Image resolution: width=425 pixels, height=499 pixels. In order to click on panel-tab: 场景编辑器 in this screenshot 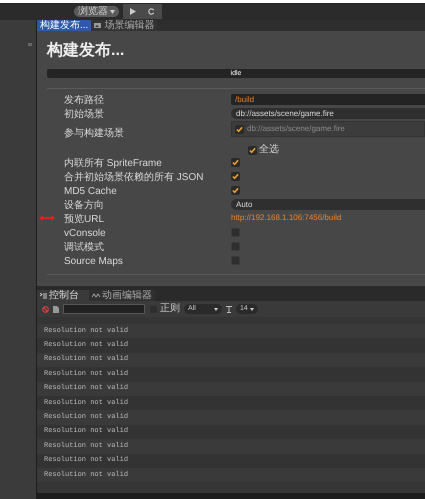, I will do `click(124, 25)`.